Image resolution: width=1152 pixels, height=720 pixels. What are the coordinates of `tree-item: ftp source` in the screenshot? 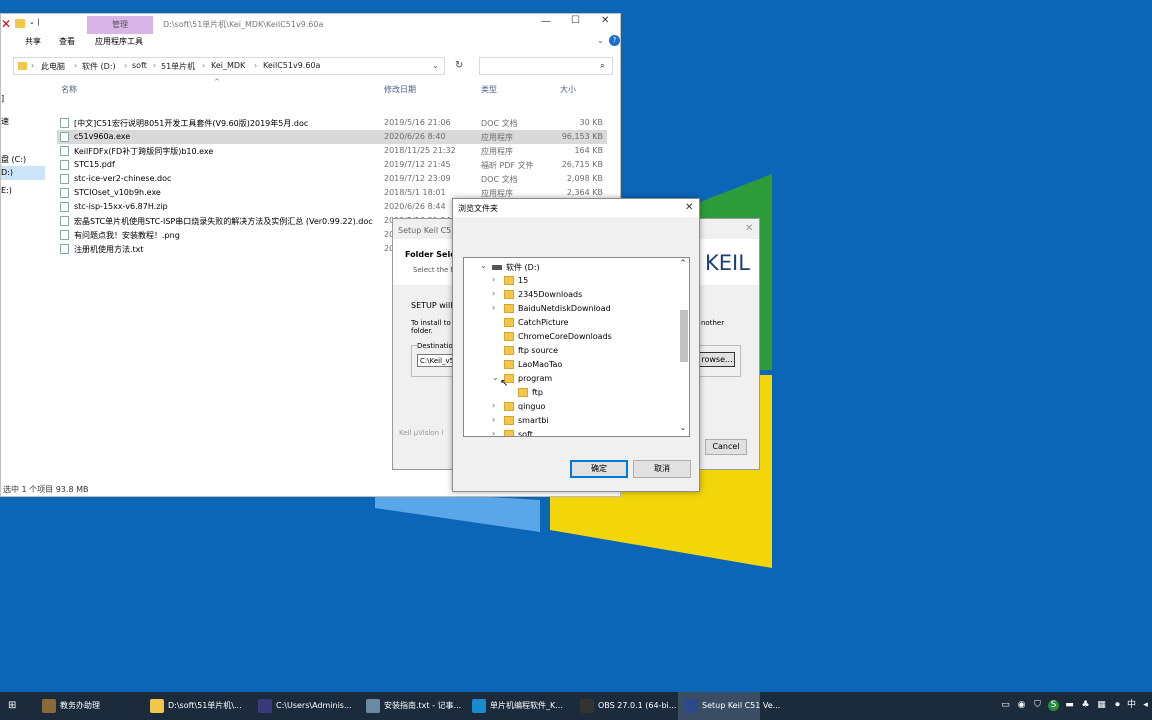 It's located at (582, 351).